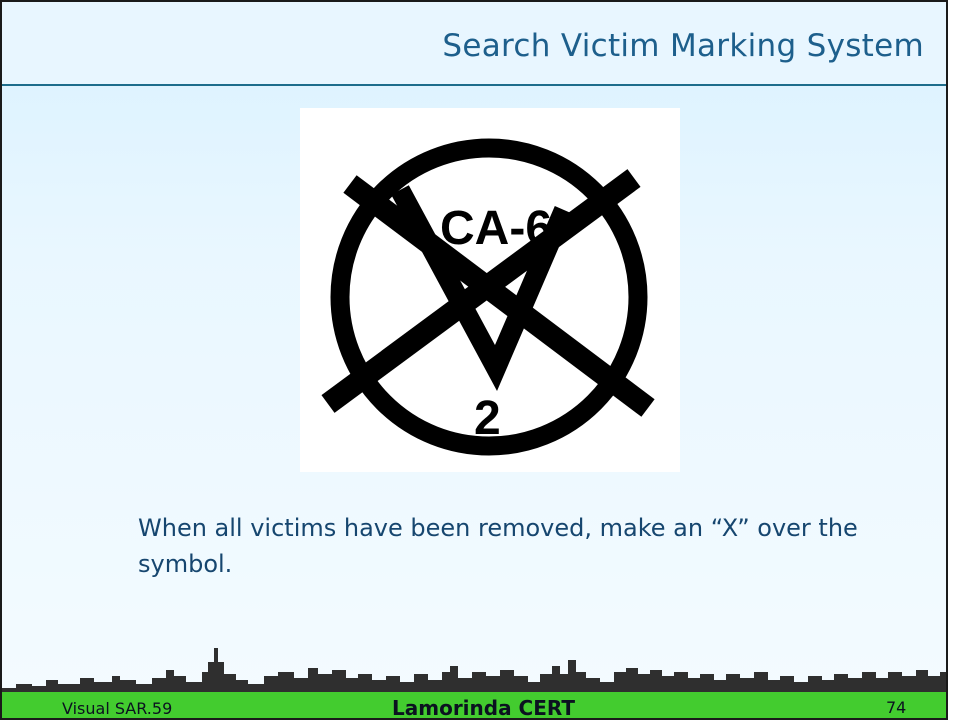  What do you see at coordinates (484, 708) in the screenshot?
I see `footer-organization: Lamorinda CERT` at bounding box center [484, 708].